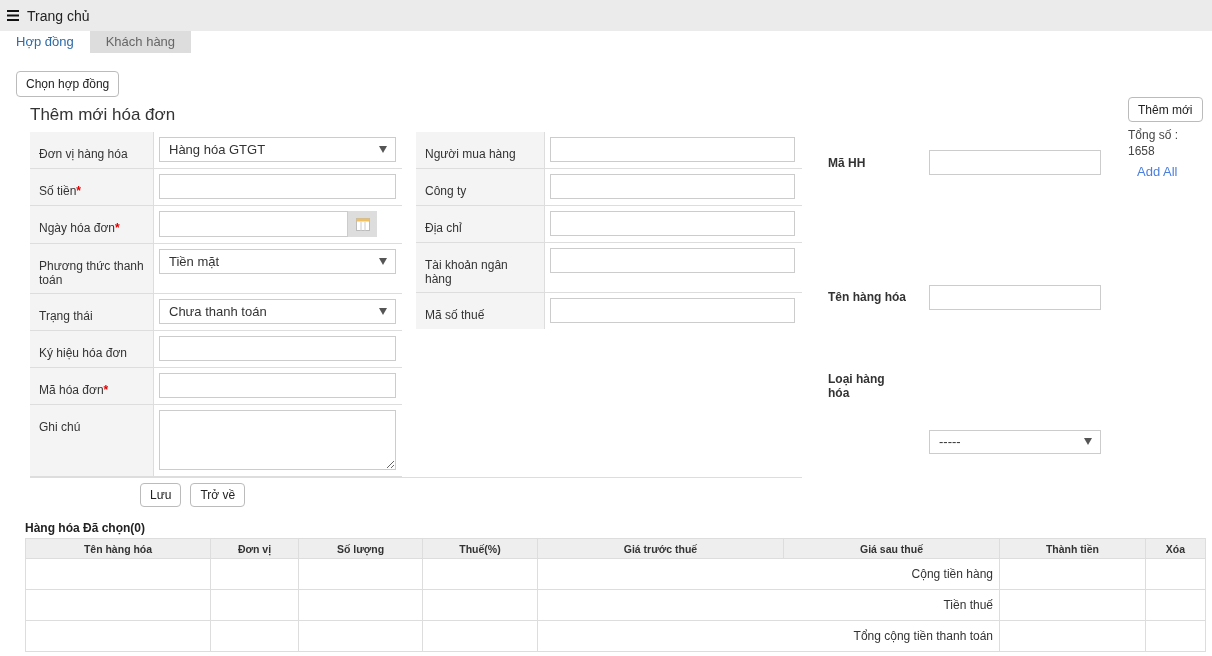 The height and width of the screenshot is (656, 1212). I want to click on calendar-button, so click(362, 224).